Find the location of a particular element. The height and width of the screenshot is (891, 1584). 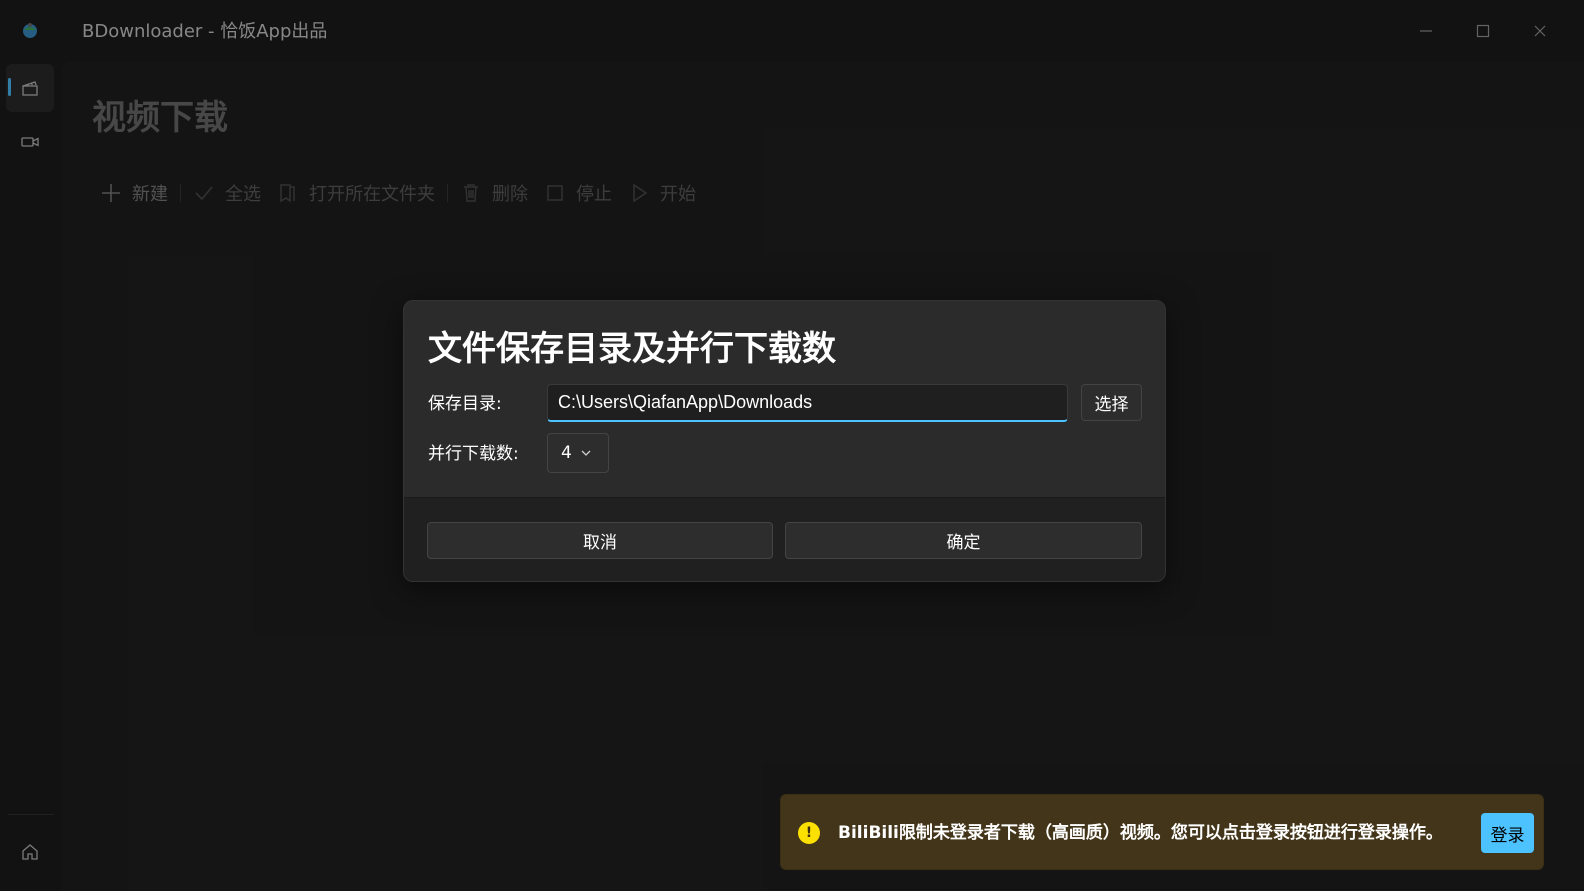

cancel-button: 取消 is located at coordinates (600, 540).